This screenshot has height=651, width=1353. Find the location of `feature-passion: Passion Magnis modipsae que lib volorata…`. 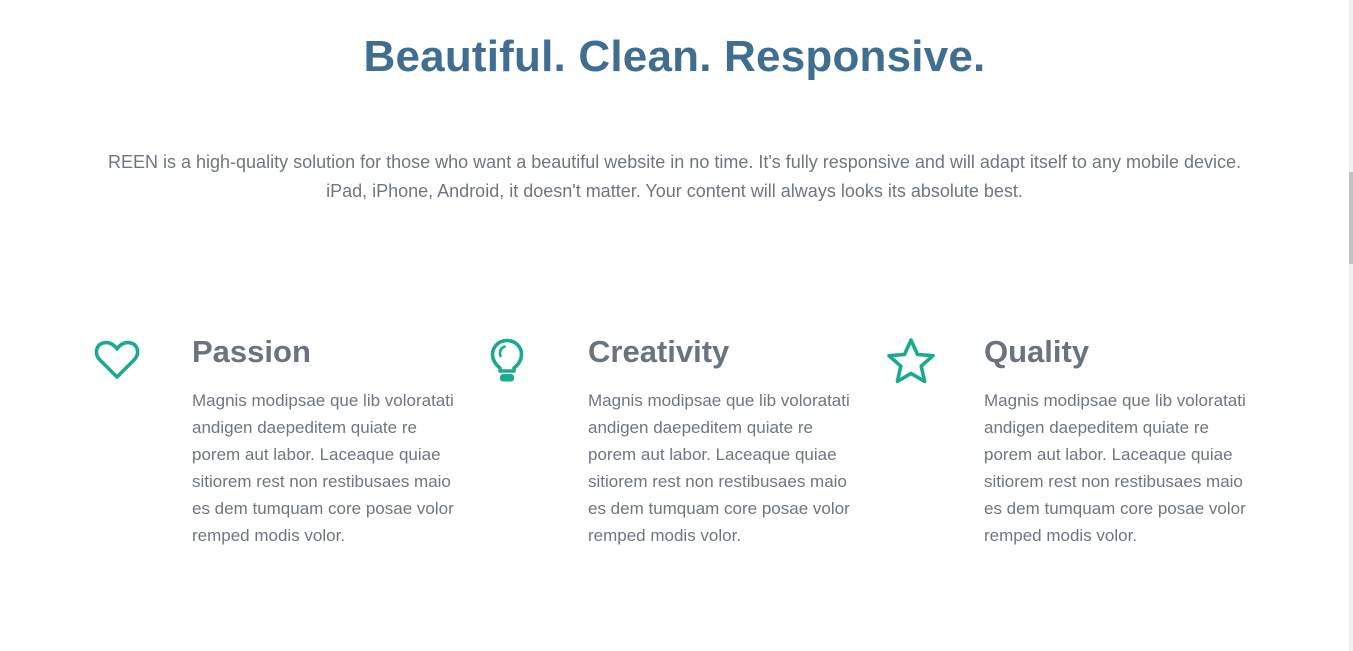

feature-passion: Passion Magnis modipsae que lib volorata… is located at coordinates (284, 460).